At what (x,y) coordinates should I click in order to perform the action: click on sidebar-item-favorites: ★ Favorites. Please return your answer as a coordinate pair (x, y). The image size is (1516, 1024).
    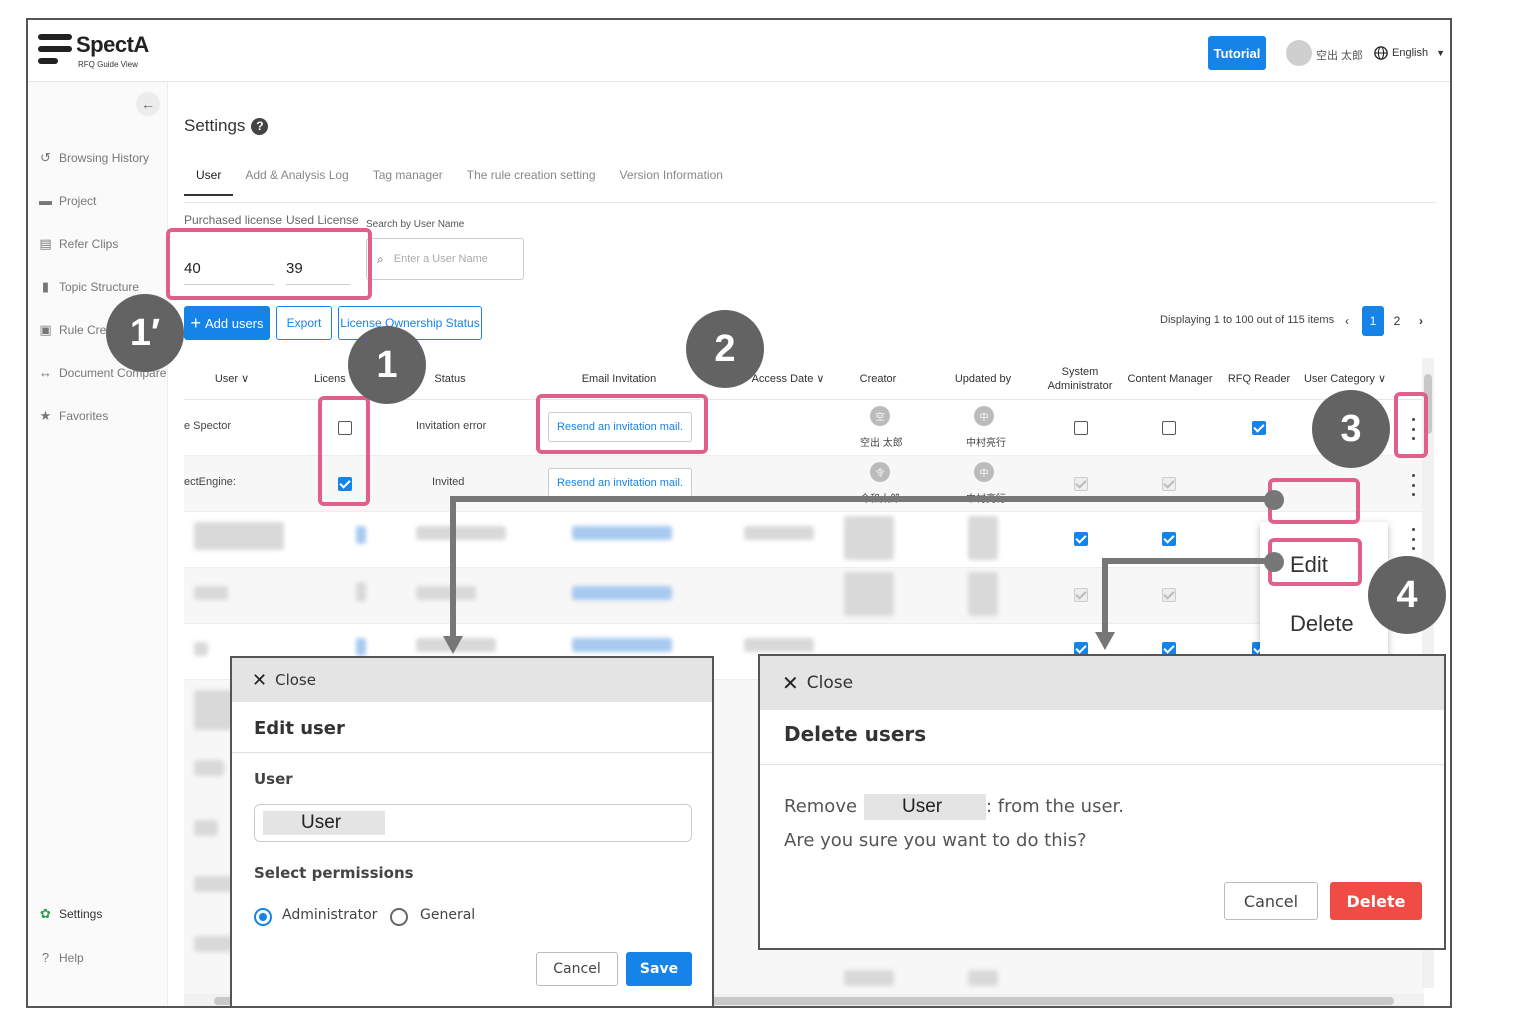
    Looking at the image, I should click on (73, 415).